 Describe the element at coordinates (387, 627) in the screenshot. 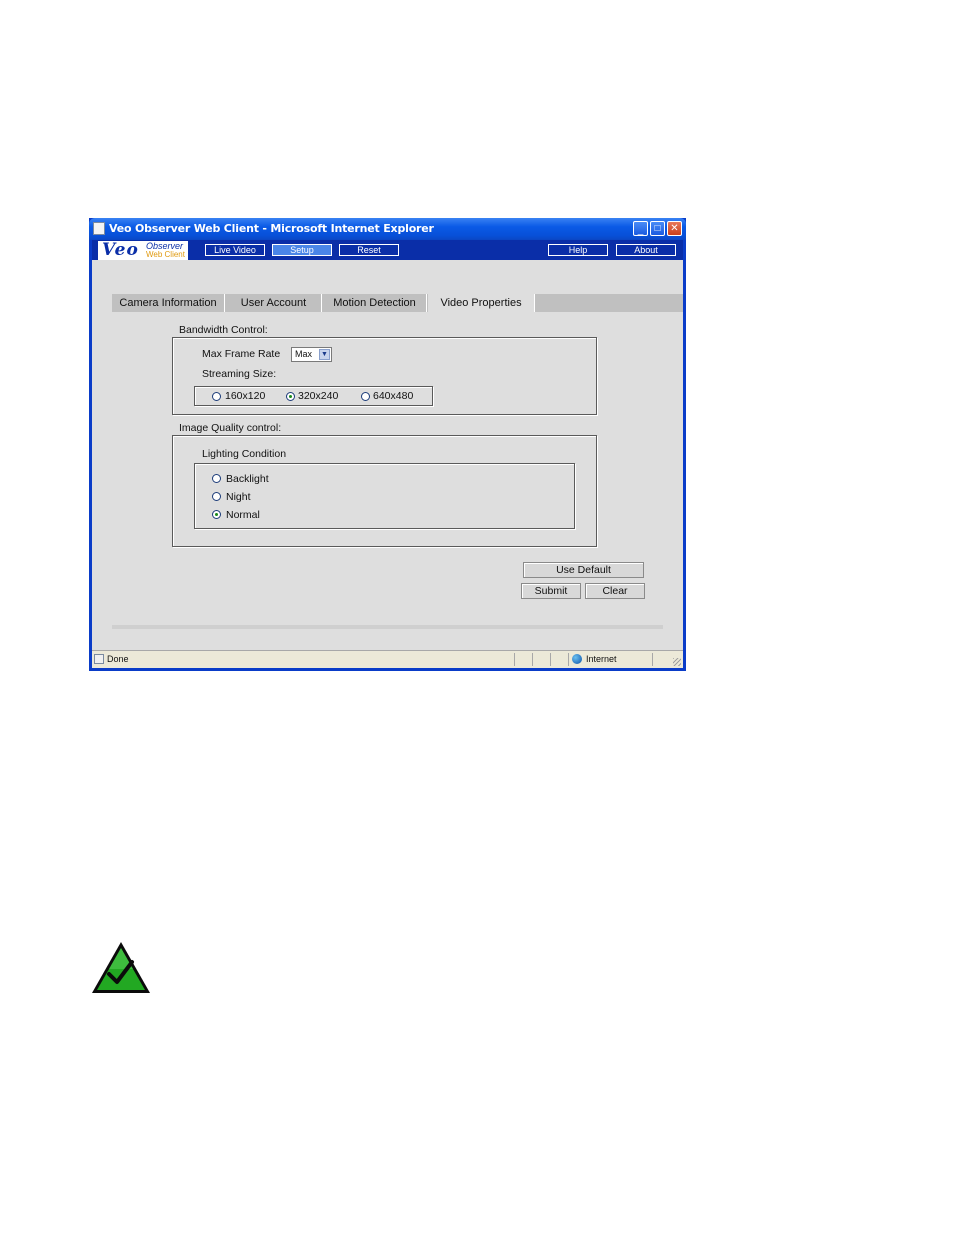

I see `panel-shadow` at that location.